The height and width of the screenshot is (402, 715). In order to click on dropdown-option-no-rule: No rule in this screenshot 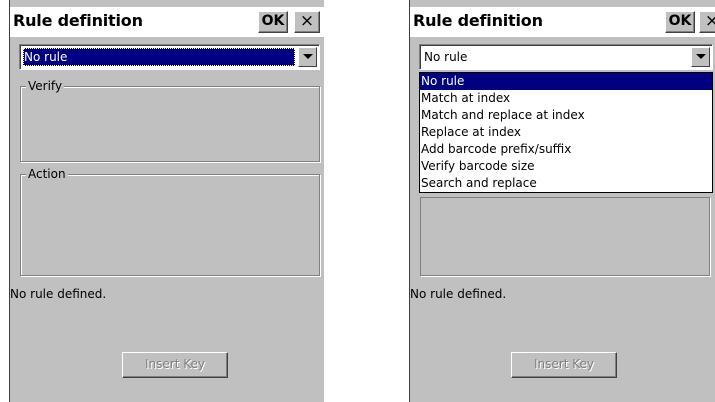, I will do `click(566, 81)`.